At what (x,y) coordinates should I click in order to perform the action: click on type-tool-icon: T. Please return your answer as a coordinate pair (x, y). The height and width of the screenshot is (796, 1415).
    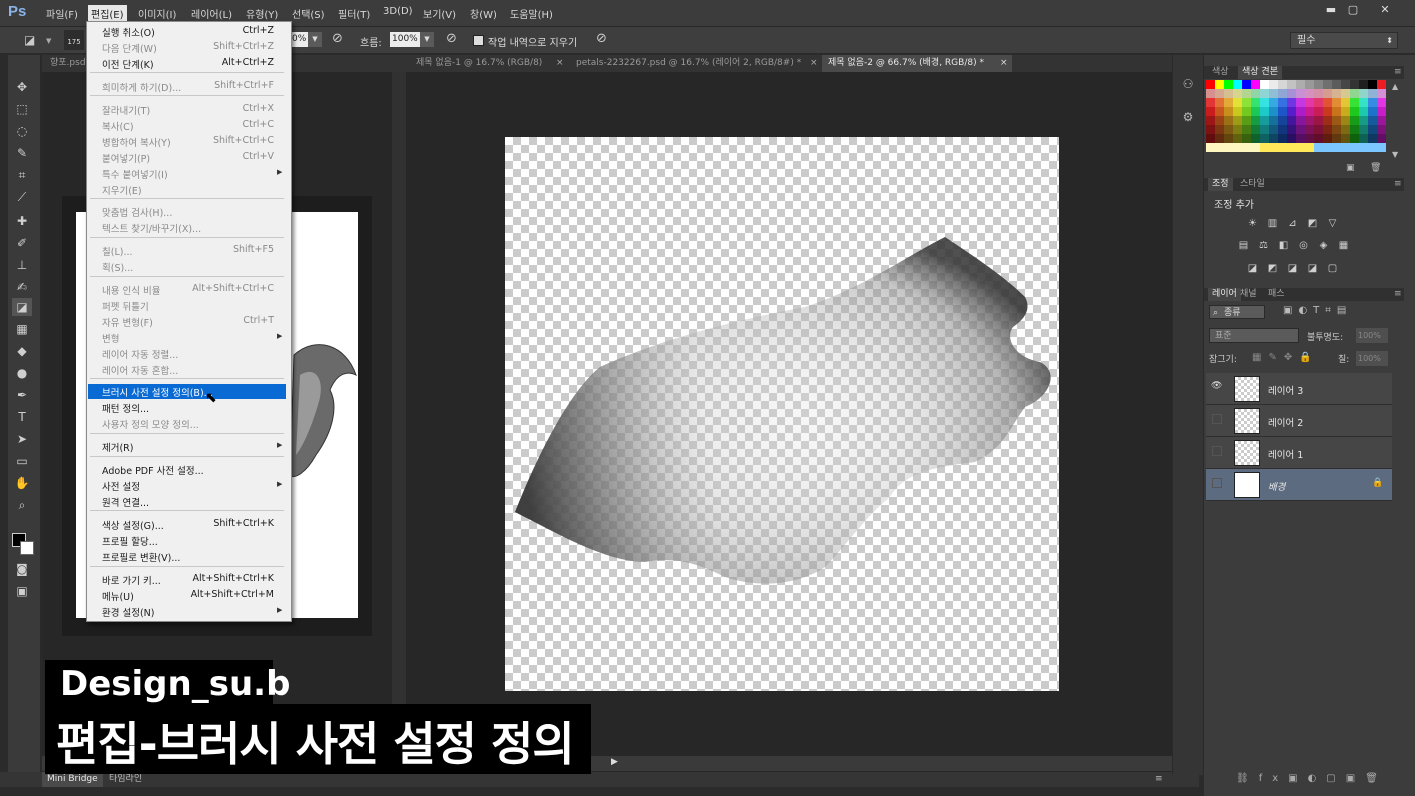
    Looking at the image, I should click on (22, 417).